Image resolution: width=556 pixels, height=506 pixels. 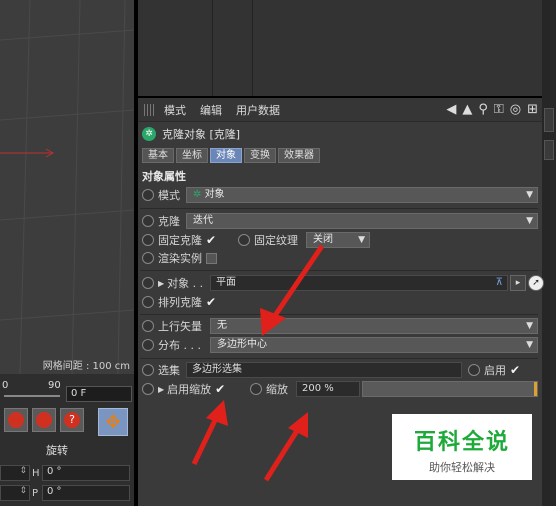 What do you see at coordinates (201, 134) in the screenshot?
I see `object-title-text: 克隆对象 [克隆]` at bounding box center [201, 134].